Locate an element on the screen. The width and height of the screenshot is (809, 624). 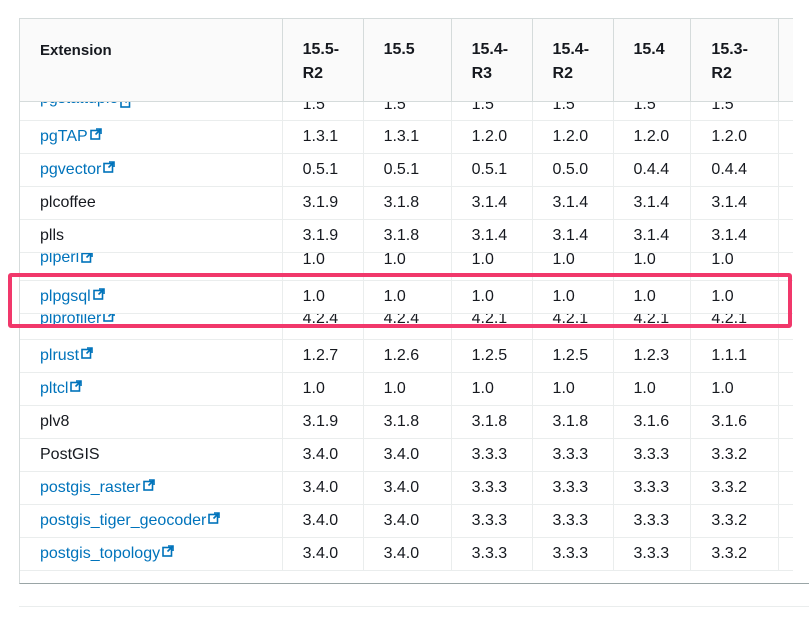
extension-link: postgis_tiger_geocoder is located at coordinates (130, 520).